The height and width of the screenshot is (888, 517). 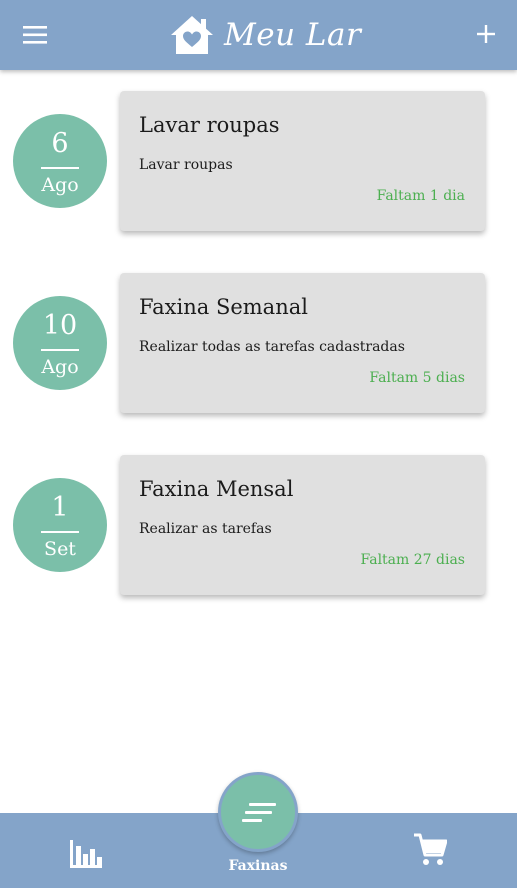 I want to click on task-title: Lavar roupas, so click(x=209, y=125).